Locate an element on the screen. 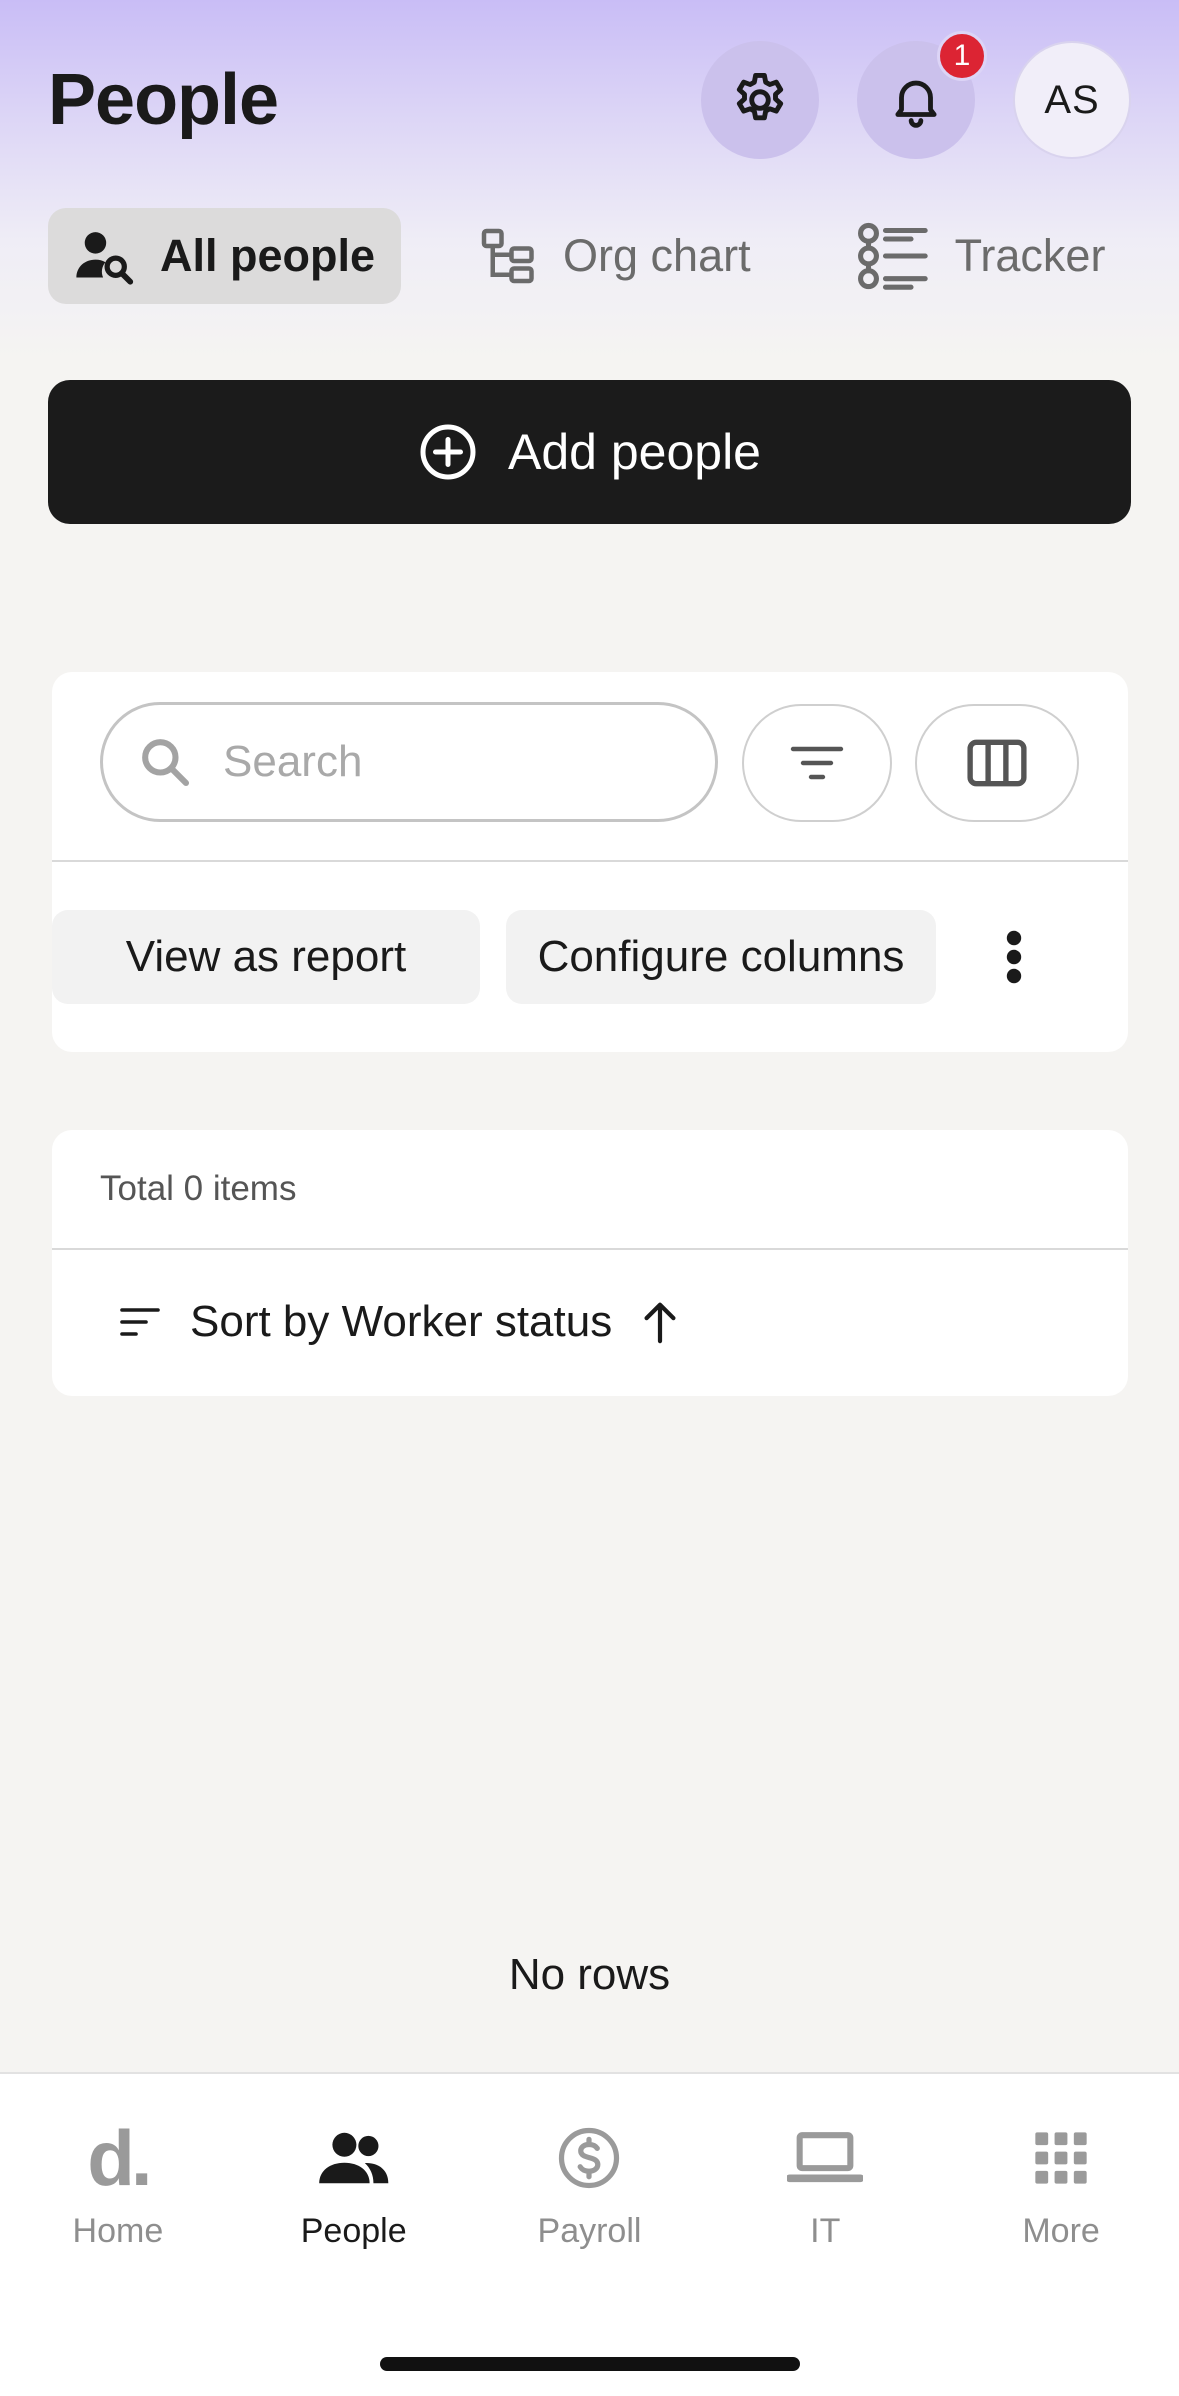 Image resolution: width=1179 pixels, height=2396 pixels. gear-icon is located at coordinates (760, 100).